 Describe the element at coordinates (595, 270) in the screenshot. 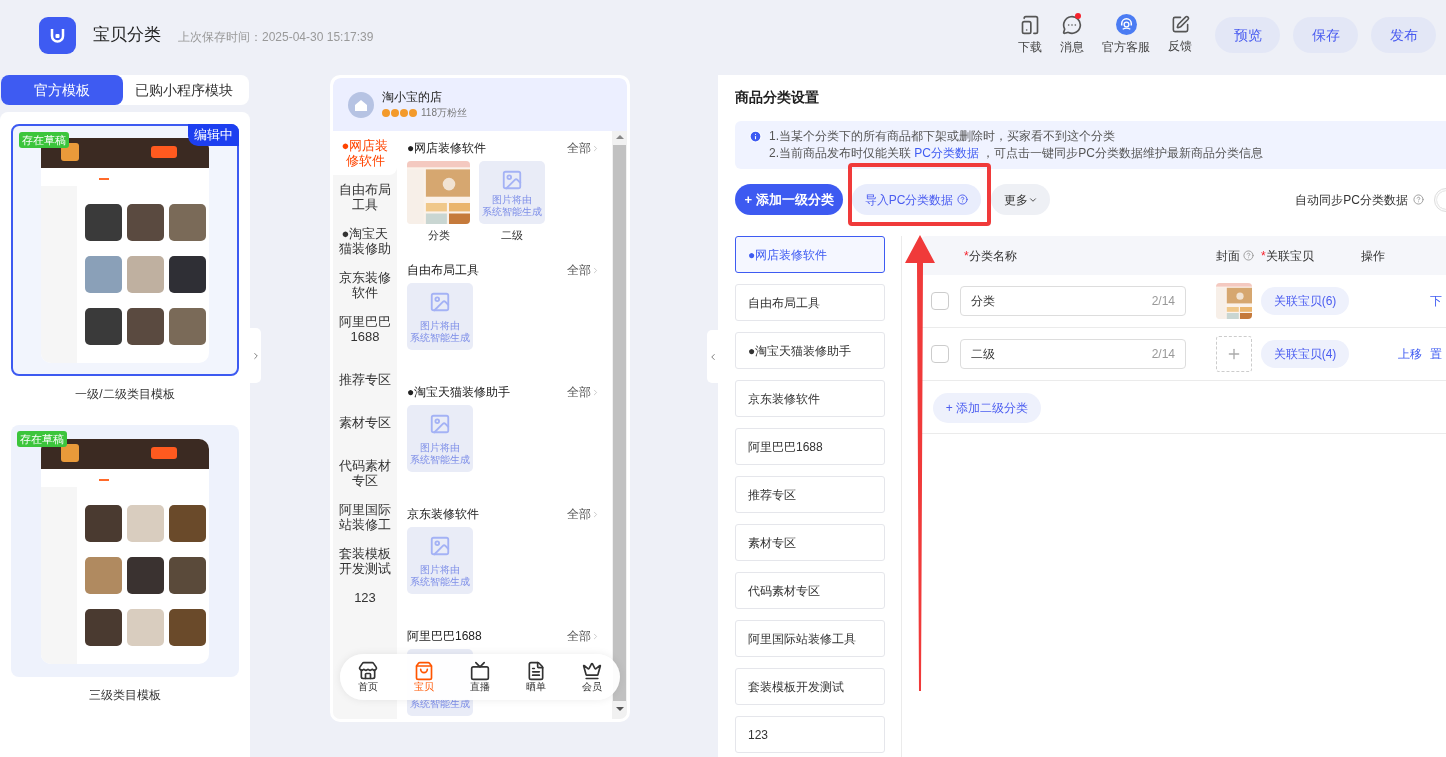

I see `chevron-right-icon` at that location.